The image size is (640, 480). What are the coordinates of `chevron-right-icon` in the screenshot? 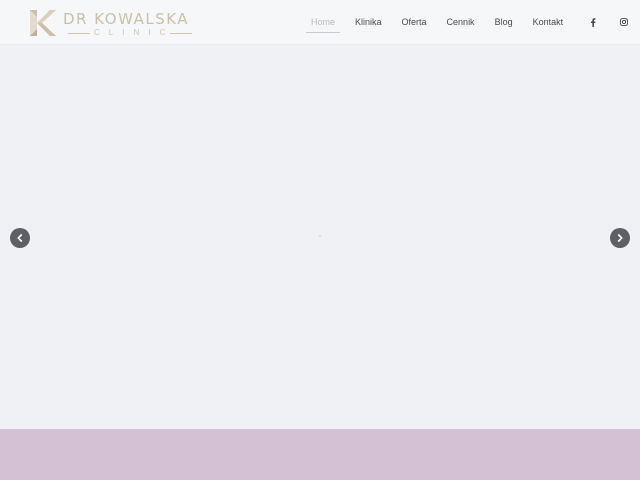 It's located at (620, 238).